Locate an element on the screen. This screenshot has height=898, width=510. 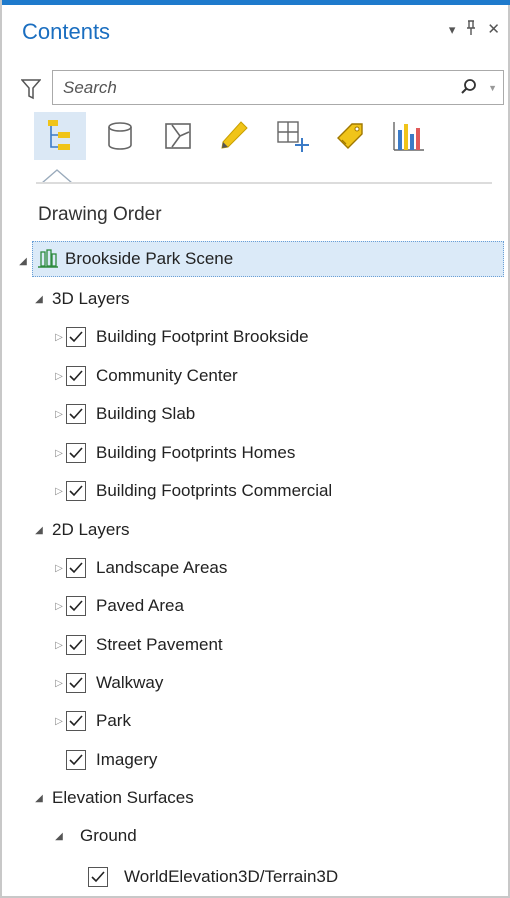
list-by-charts-button is located at coordinates (408, 136).